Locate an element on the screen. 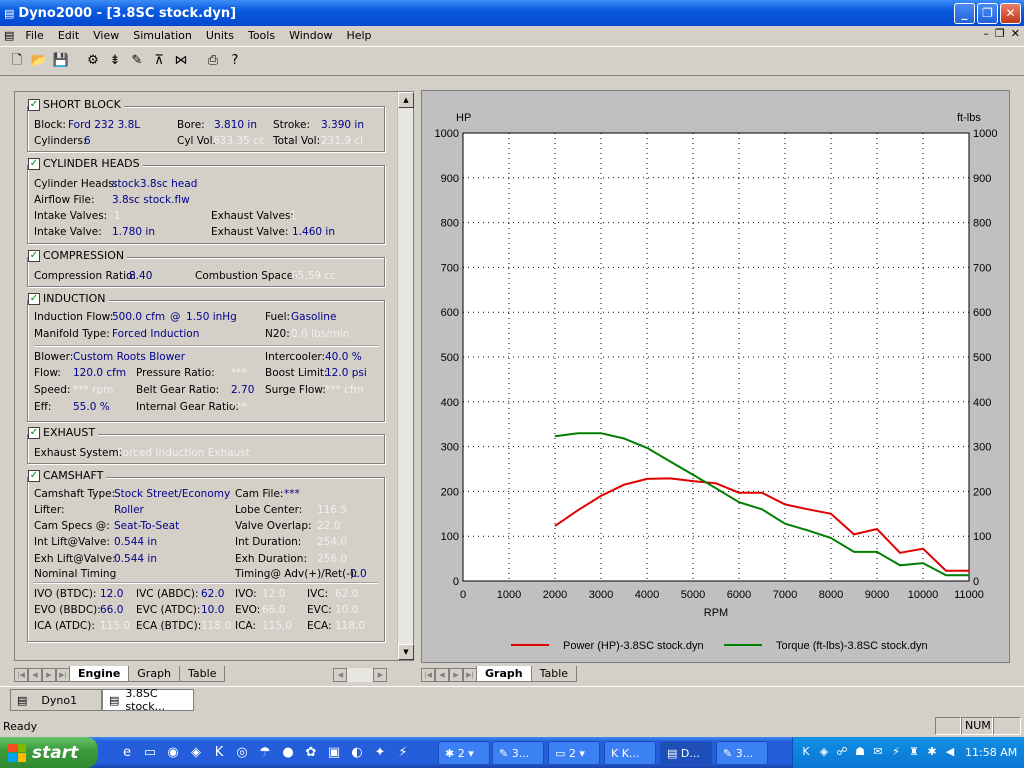 This screenshot has width=1024, height=768. lifter-value: Roller is located at coordinates (129, 510).